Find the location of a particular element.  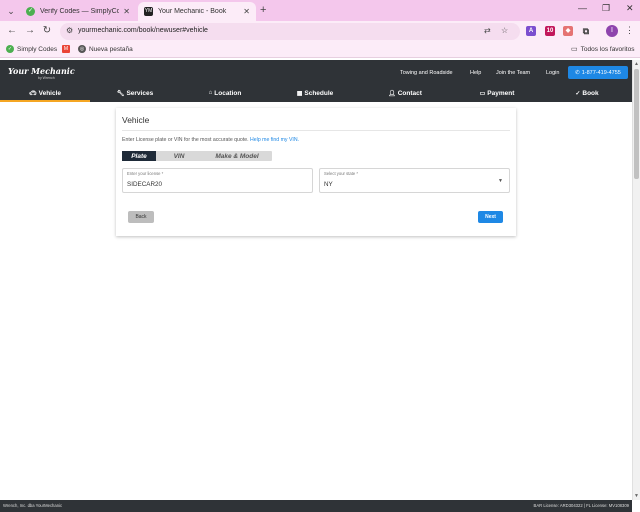

extensions-puzzle-icon: ⧉ is located at coordinates (586, 31).